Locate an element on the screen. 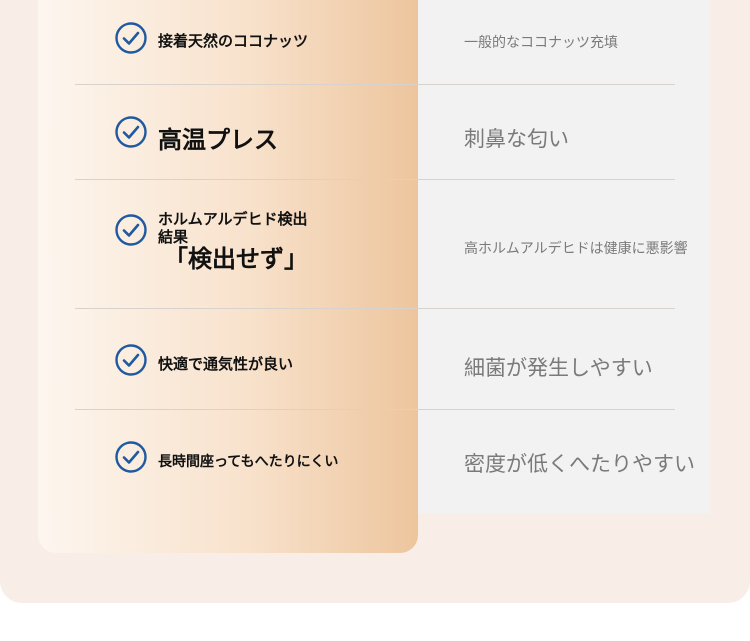  drawback-label: 細菌が発生しやすい is located at coordinates (558, 368).